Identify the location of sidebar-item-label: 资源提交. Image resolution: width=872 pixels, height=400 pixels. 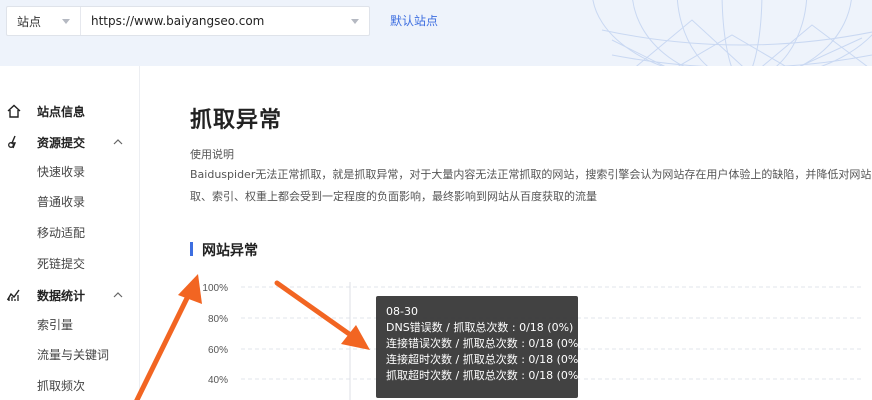
(61, 142).